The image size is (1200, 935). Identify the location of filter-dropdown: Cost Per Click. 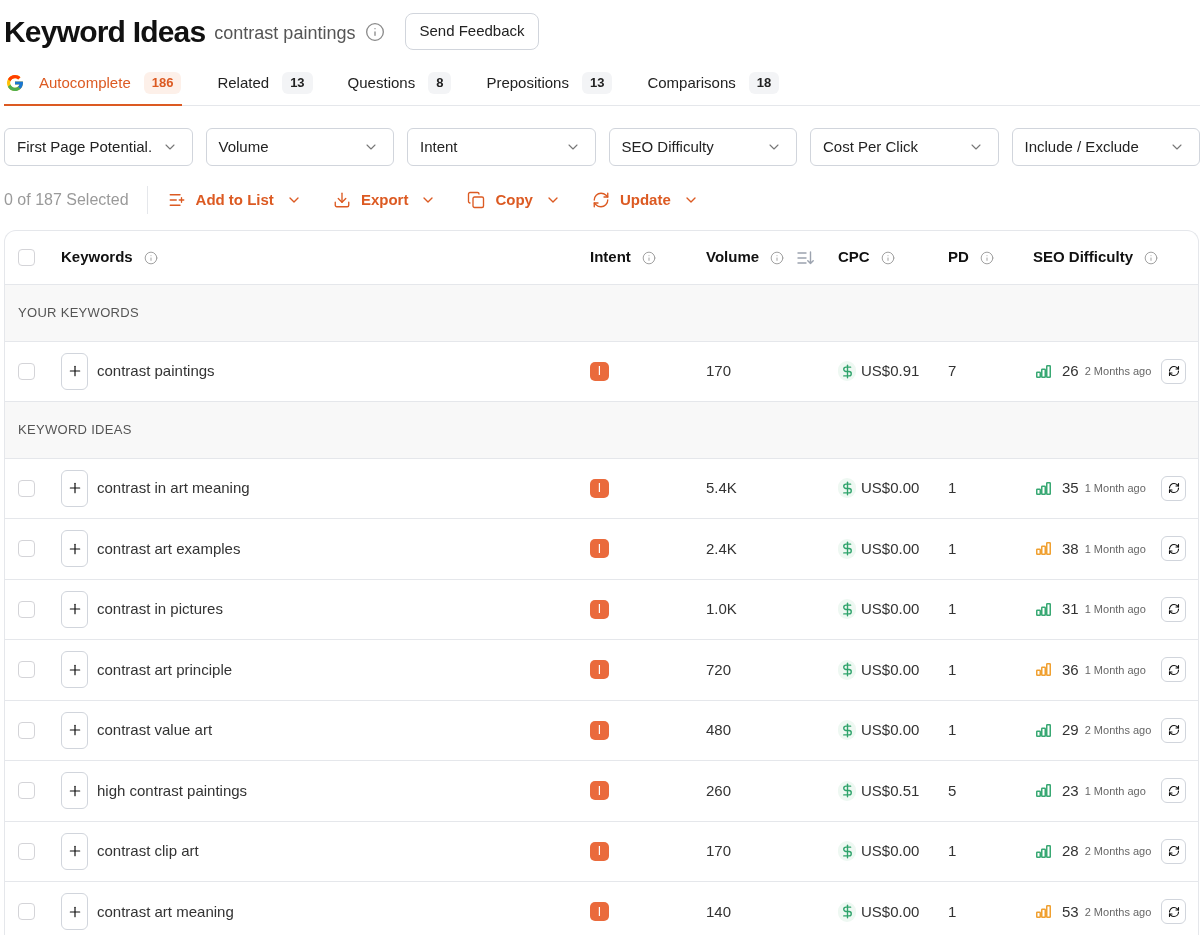
(904, 147).